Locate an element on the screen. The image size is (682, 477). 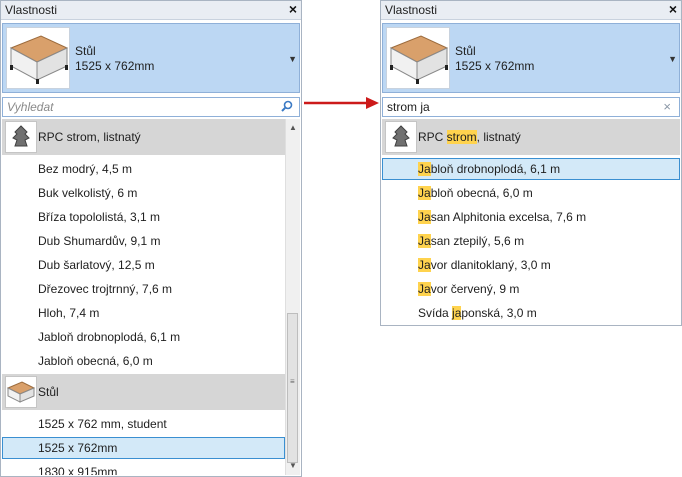
list-item: Jasan ztepilý, 5,6 m is located at coordinates (531, 241).